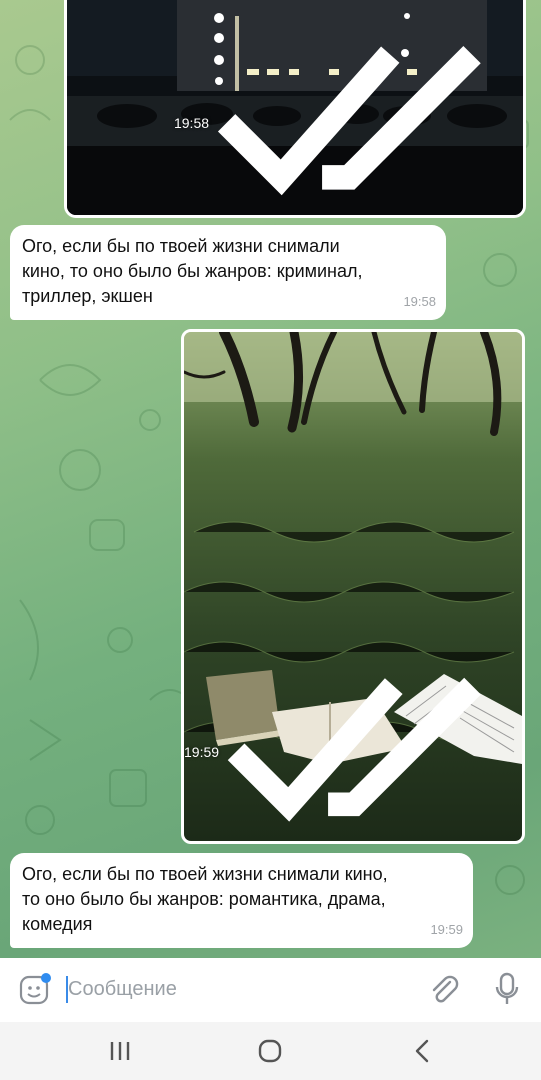  I want to click on photo-timestamp: 19:59, so click(348, 752).